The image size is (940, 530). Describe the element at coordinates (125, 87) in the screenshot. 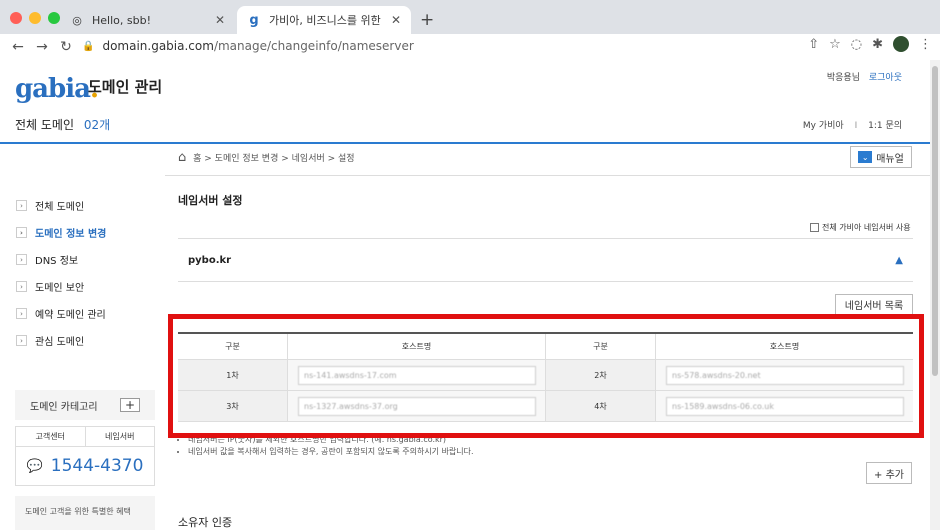

I see `site-title: 도메인 관리` at that location.